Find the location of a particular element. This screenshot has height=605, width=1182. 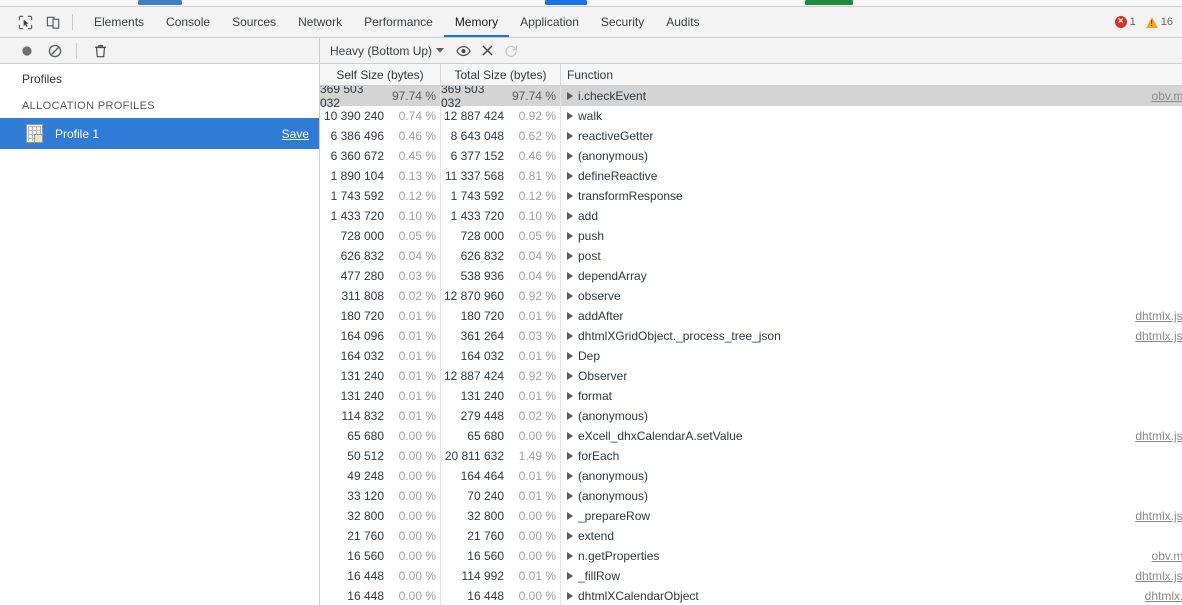

table-row: 114 832 0.01 % 279 448 0.02 % (anonymous) is located at coordinates (751, 416).